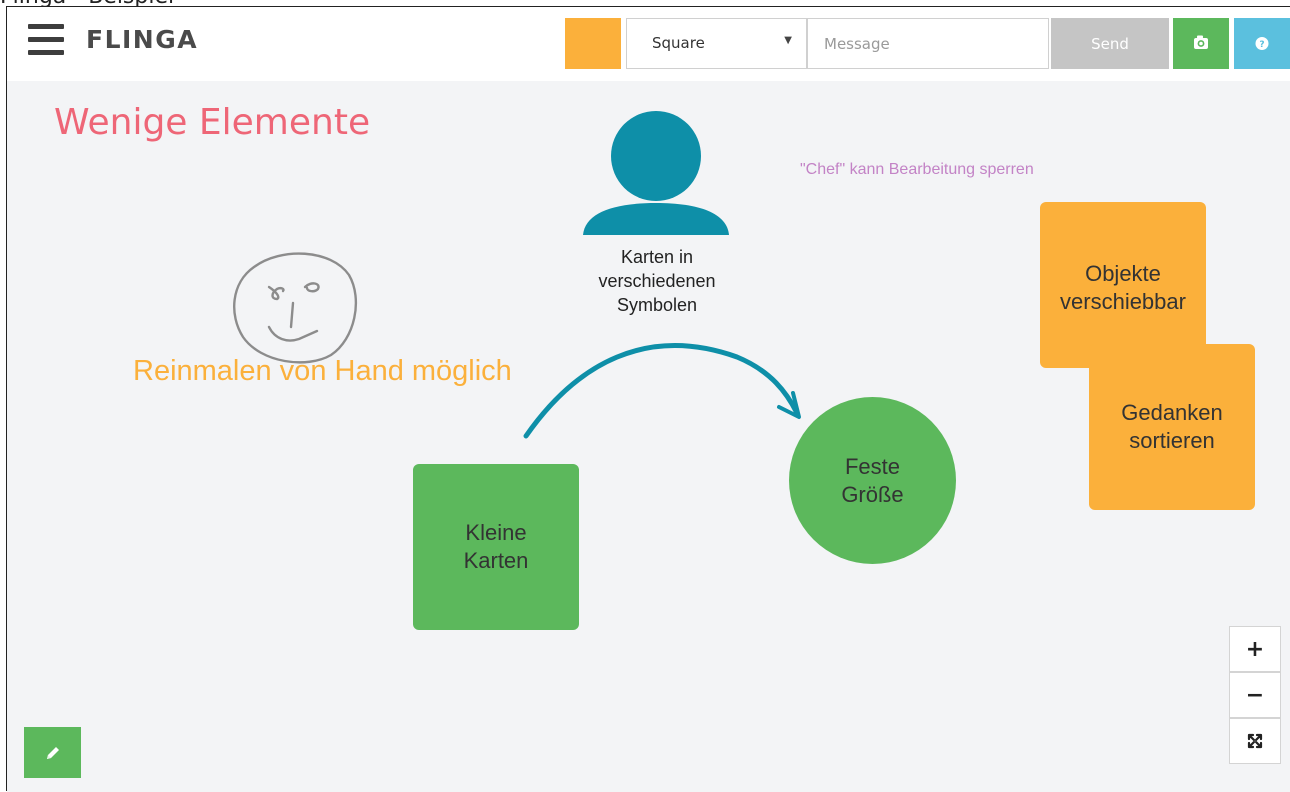 Image resolution: width=1290 pixels, height=792 pixels. I want to click on draw-mode-button, so click(52, 752).